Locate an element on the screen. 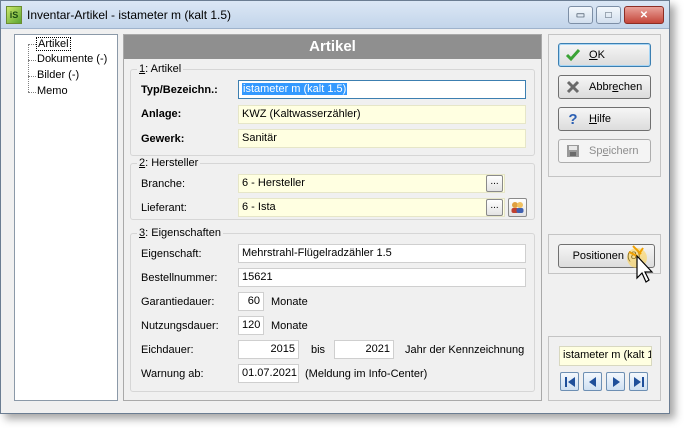 This screenshot has width=684, height=428. garantiedauer-input: 60 is located at coordinates (251, 301).